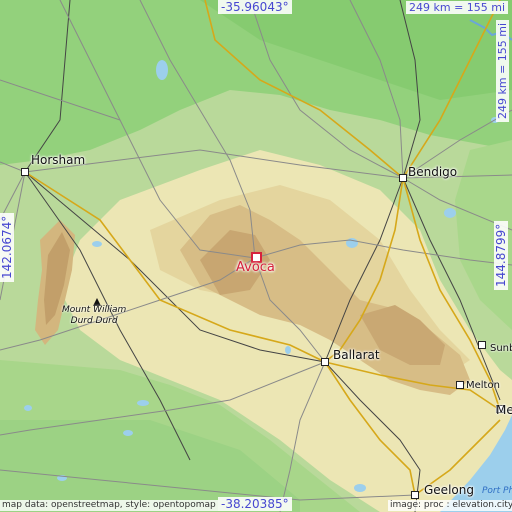  What do you see at coordinates (58, 160) in the screenshot?
I see `city-label-horsham: Horsham` at bounding box center [58, 160].